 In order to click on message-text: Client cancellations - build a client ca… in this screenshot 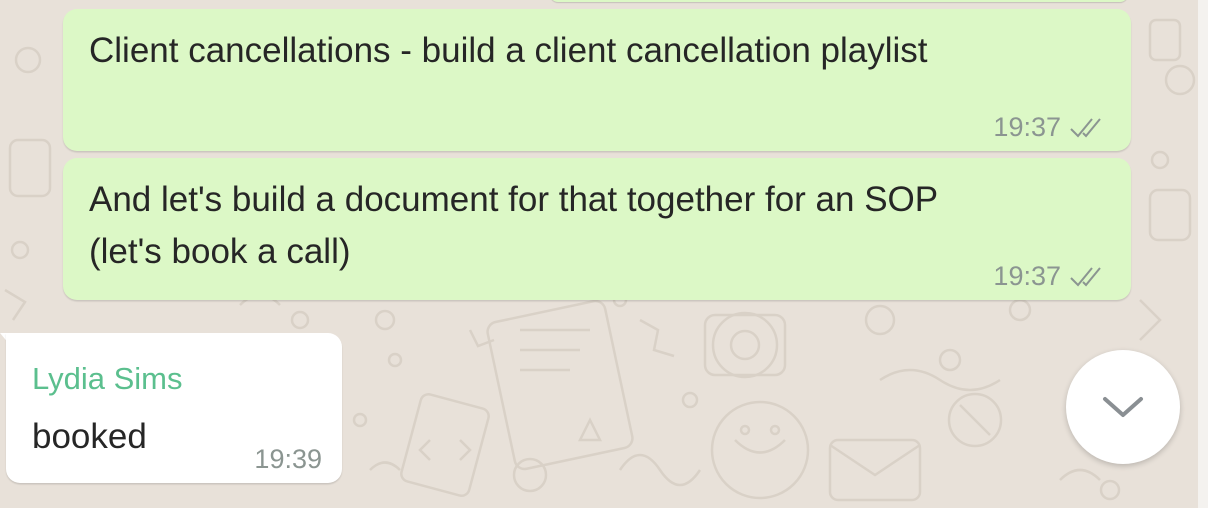, I will do `click(508, 50)`.